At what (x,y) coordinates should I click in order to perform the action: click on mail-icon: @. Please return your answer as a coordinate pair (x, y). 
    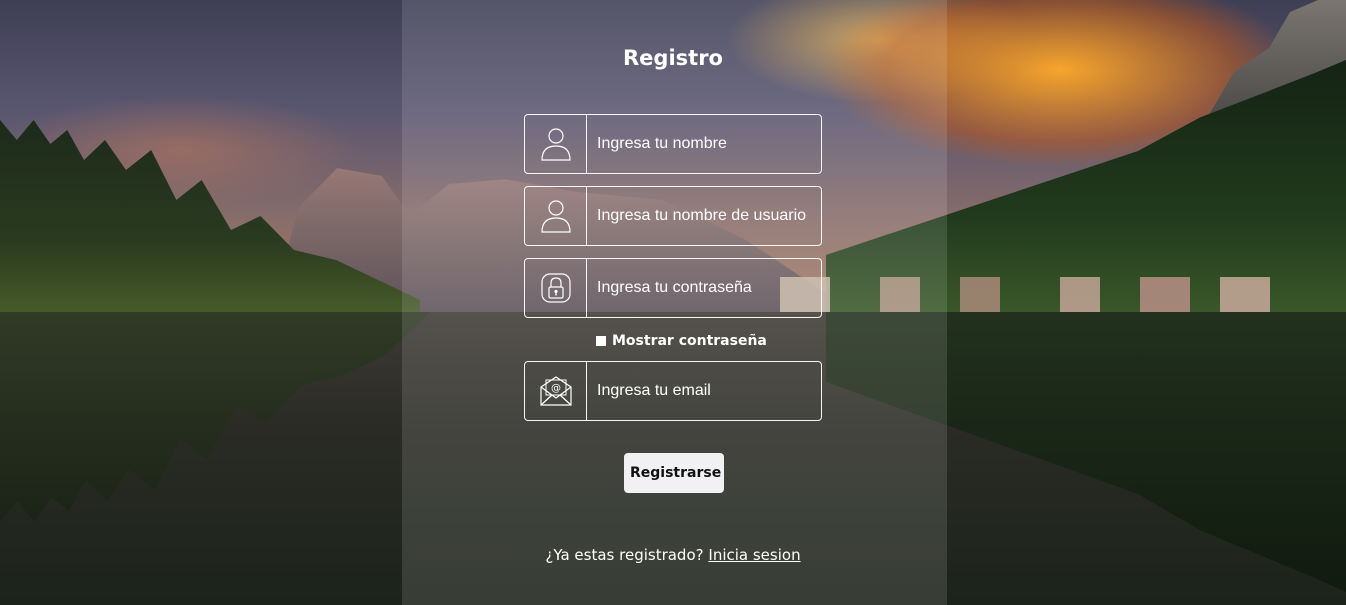
    Looking at the image, I should click on (556, 391).